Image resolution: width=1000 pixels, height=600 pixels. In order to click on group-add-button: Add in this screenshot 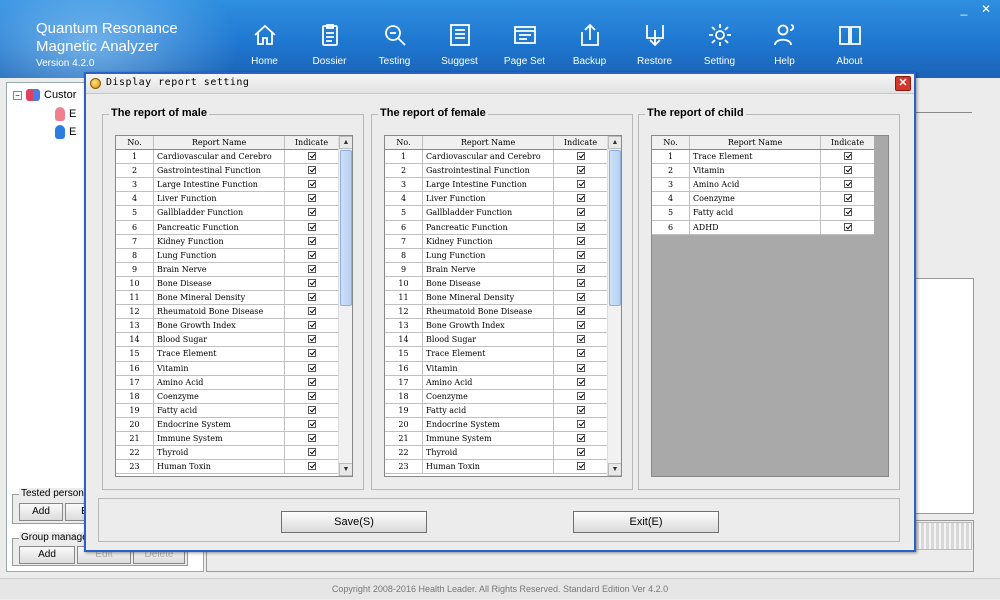, I will do `click(47, 555)`.